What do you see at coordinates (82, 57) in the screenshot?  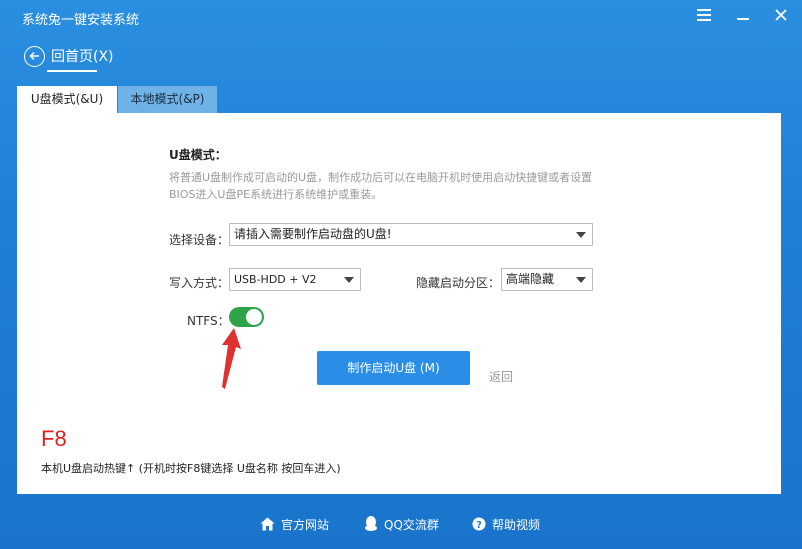 I see `back-home-label: 回首页(X)` at bounding box center [82, 57].